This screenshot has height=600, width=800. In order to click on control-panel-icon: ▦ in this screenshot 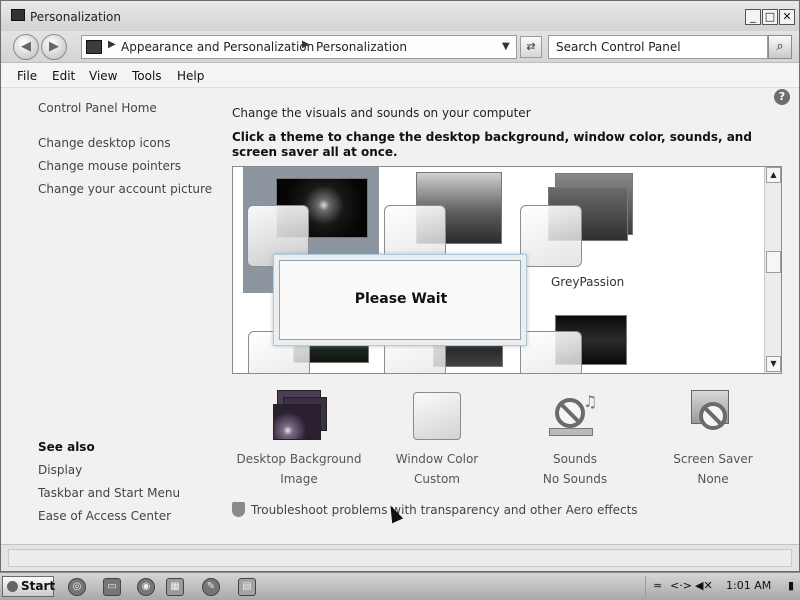, I will do `click(175, 587)`.